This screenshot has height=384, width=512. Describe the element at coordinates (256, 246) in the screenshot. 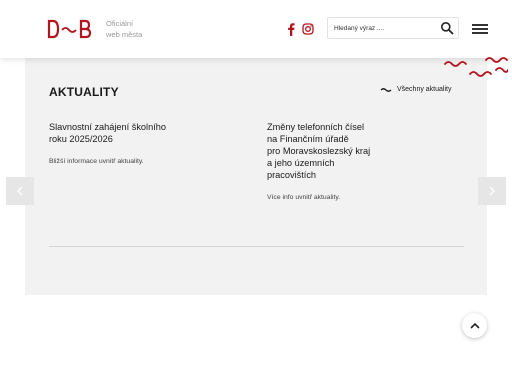

I see `divider` at that location.